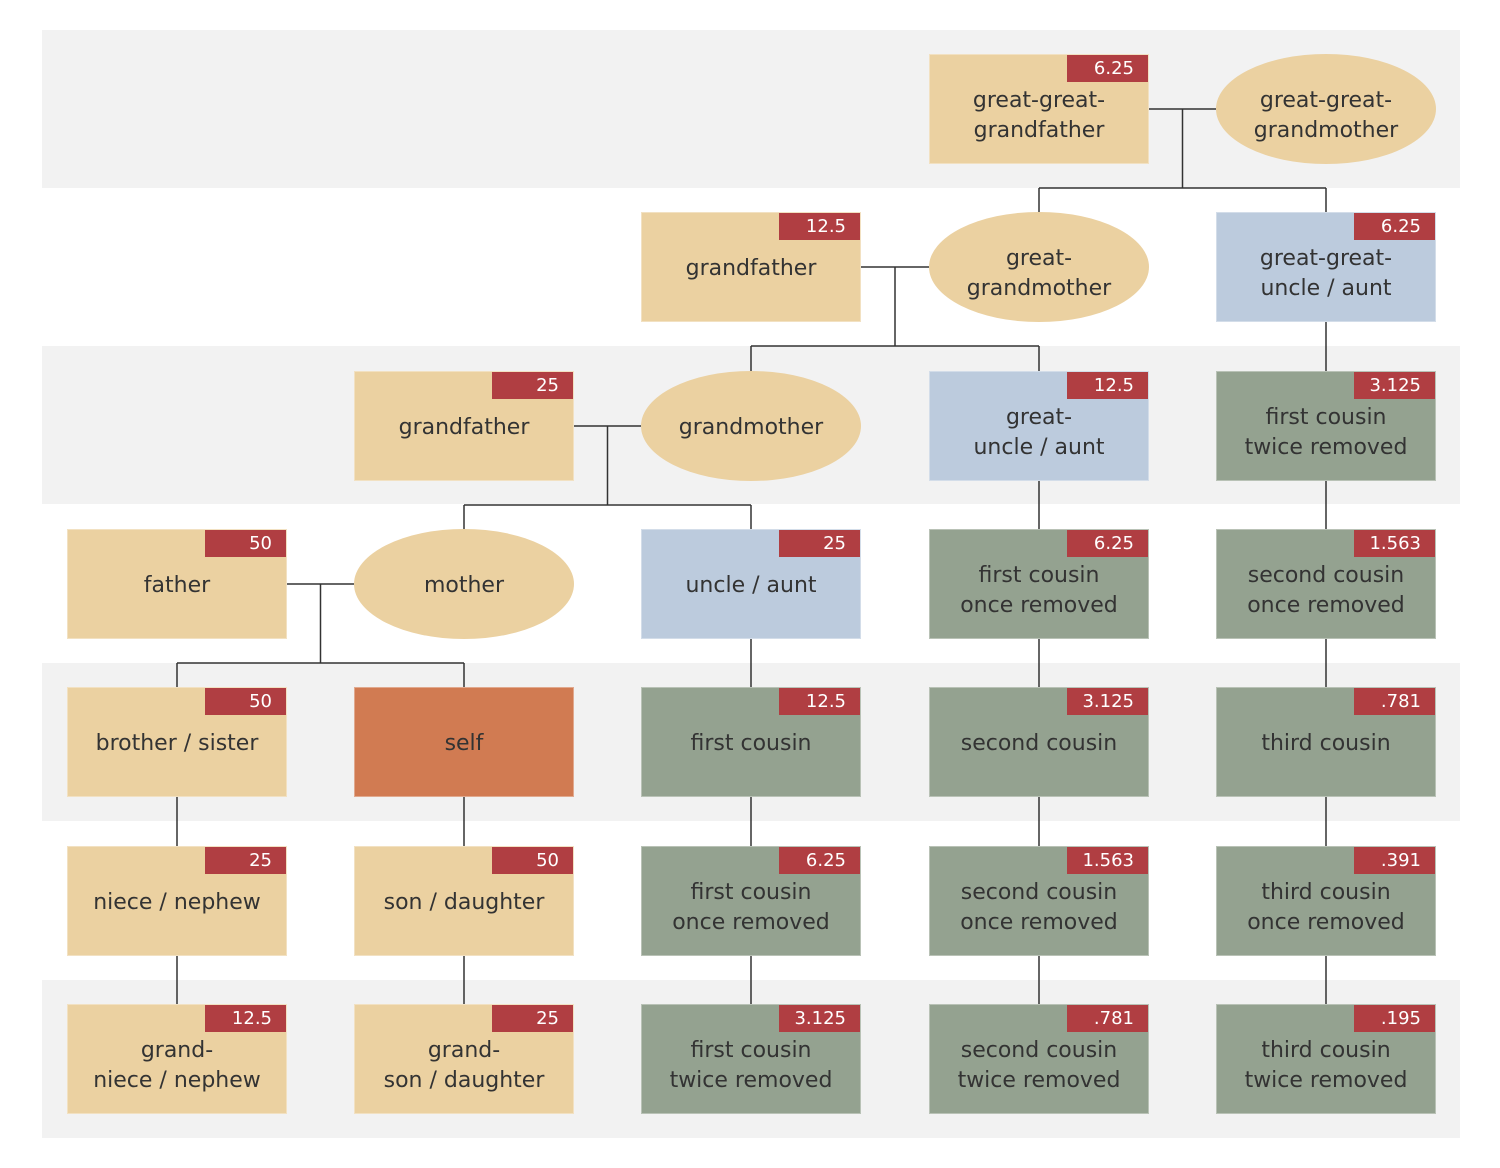  What do you see at coordinates (1039, 273) in the screenshot?
I see `node-label: great- grandmother` at bounding box center [1039, 273].